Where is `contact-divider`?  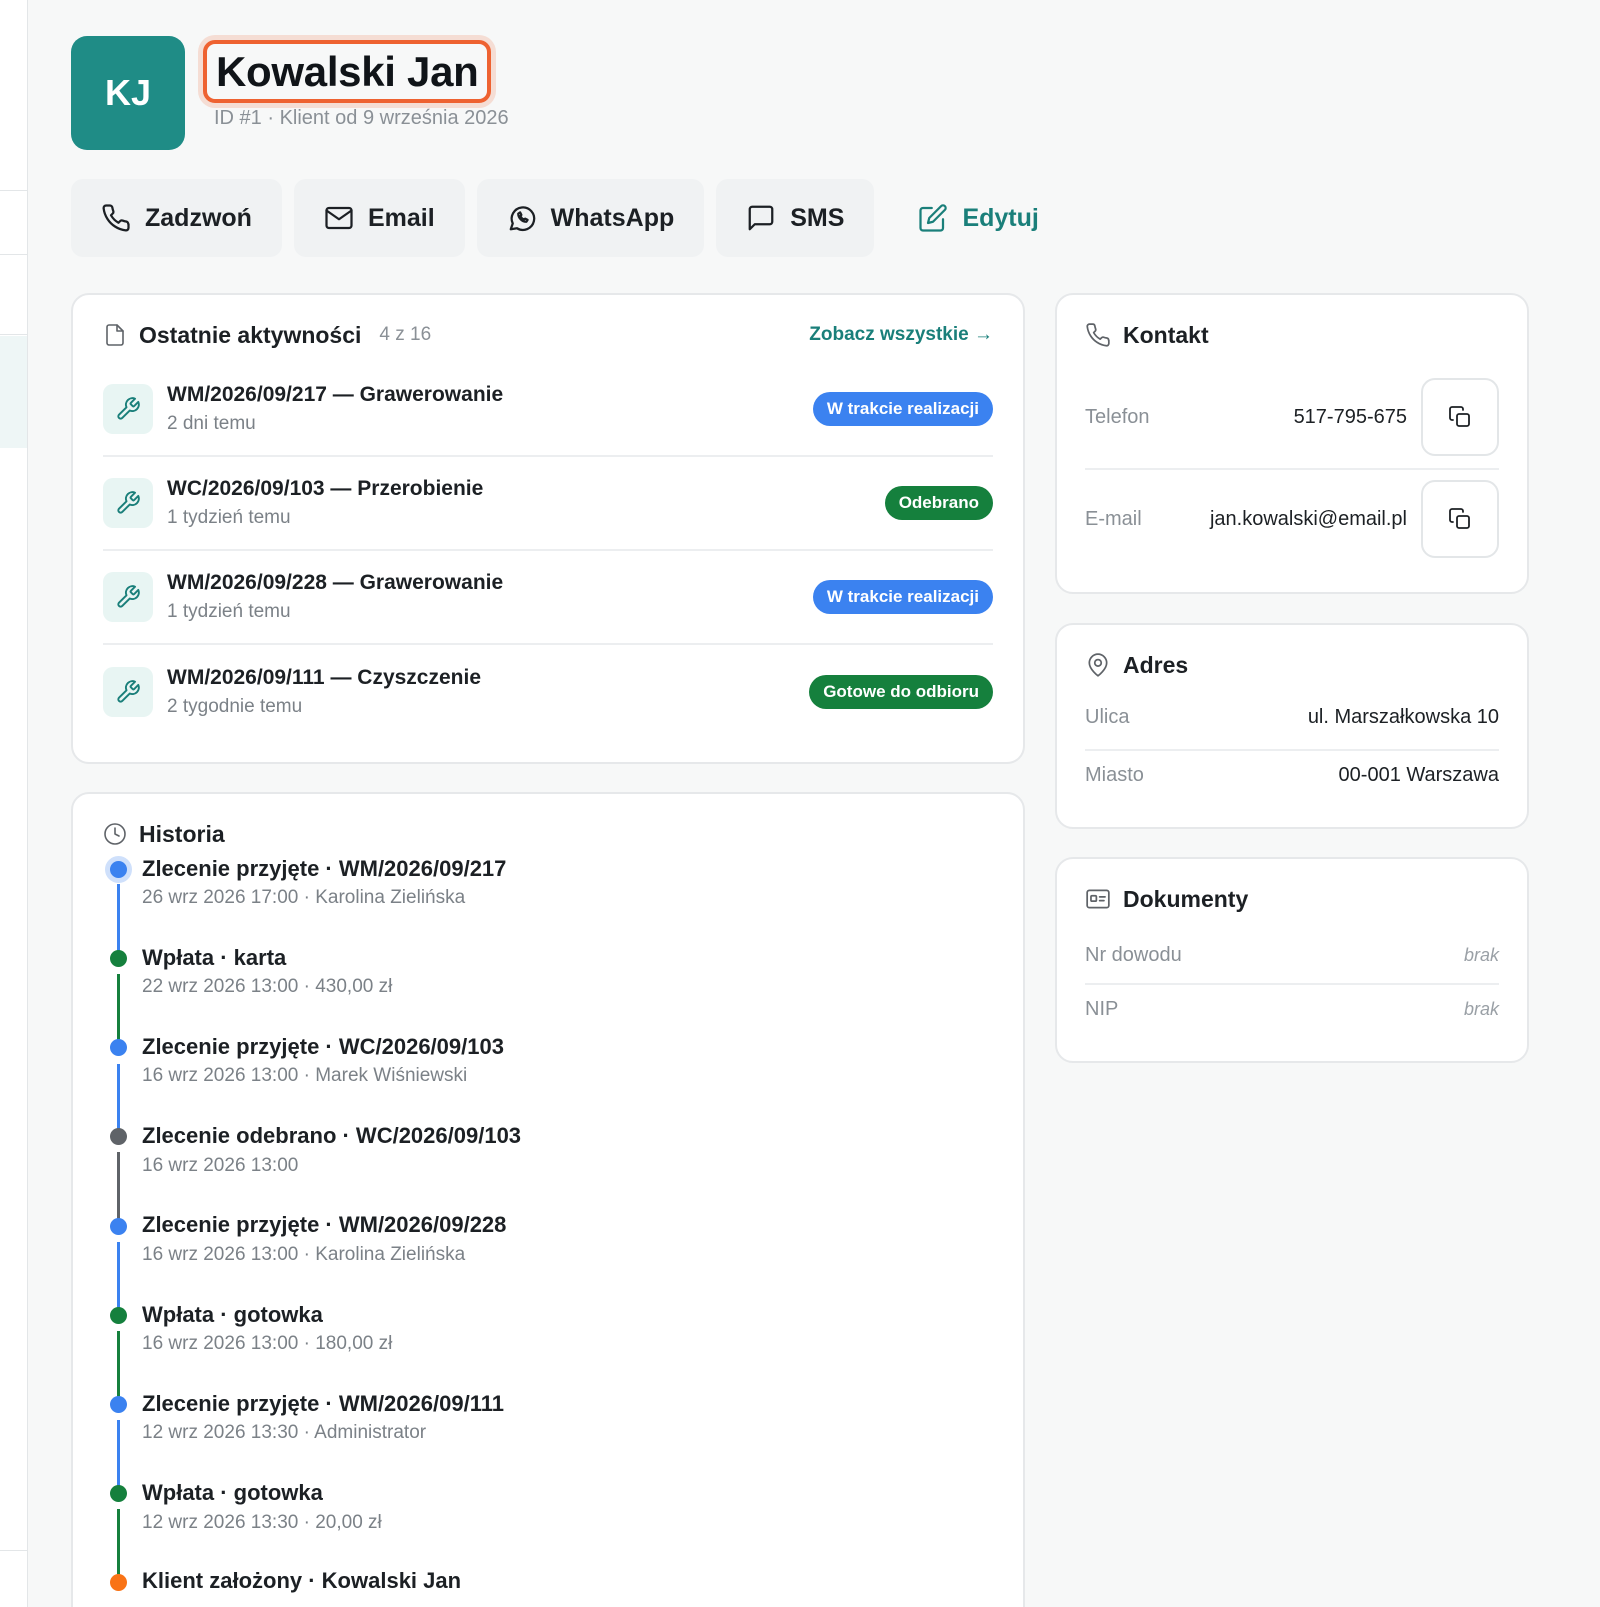
contact-divider is located at coordinates (1292, 469).